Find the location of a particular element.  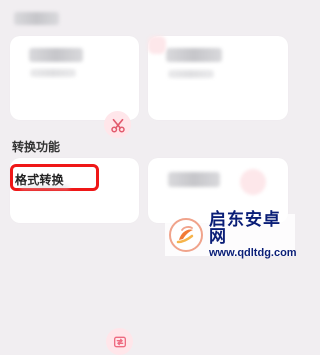

format-convert-icon is located at coordinates (119, 341).